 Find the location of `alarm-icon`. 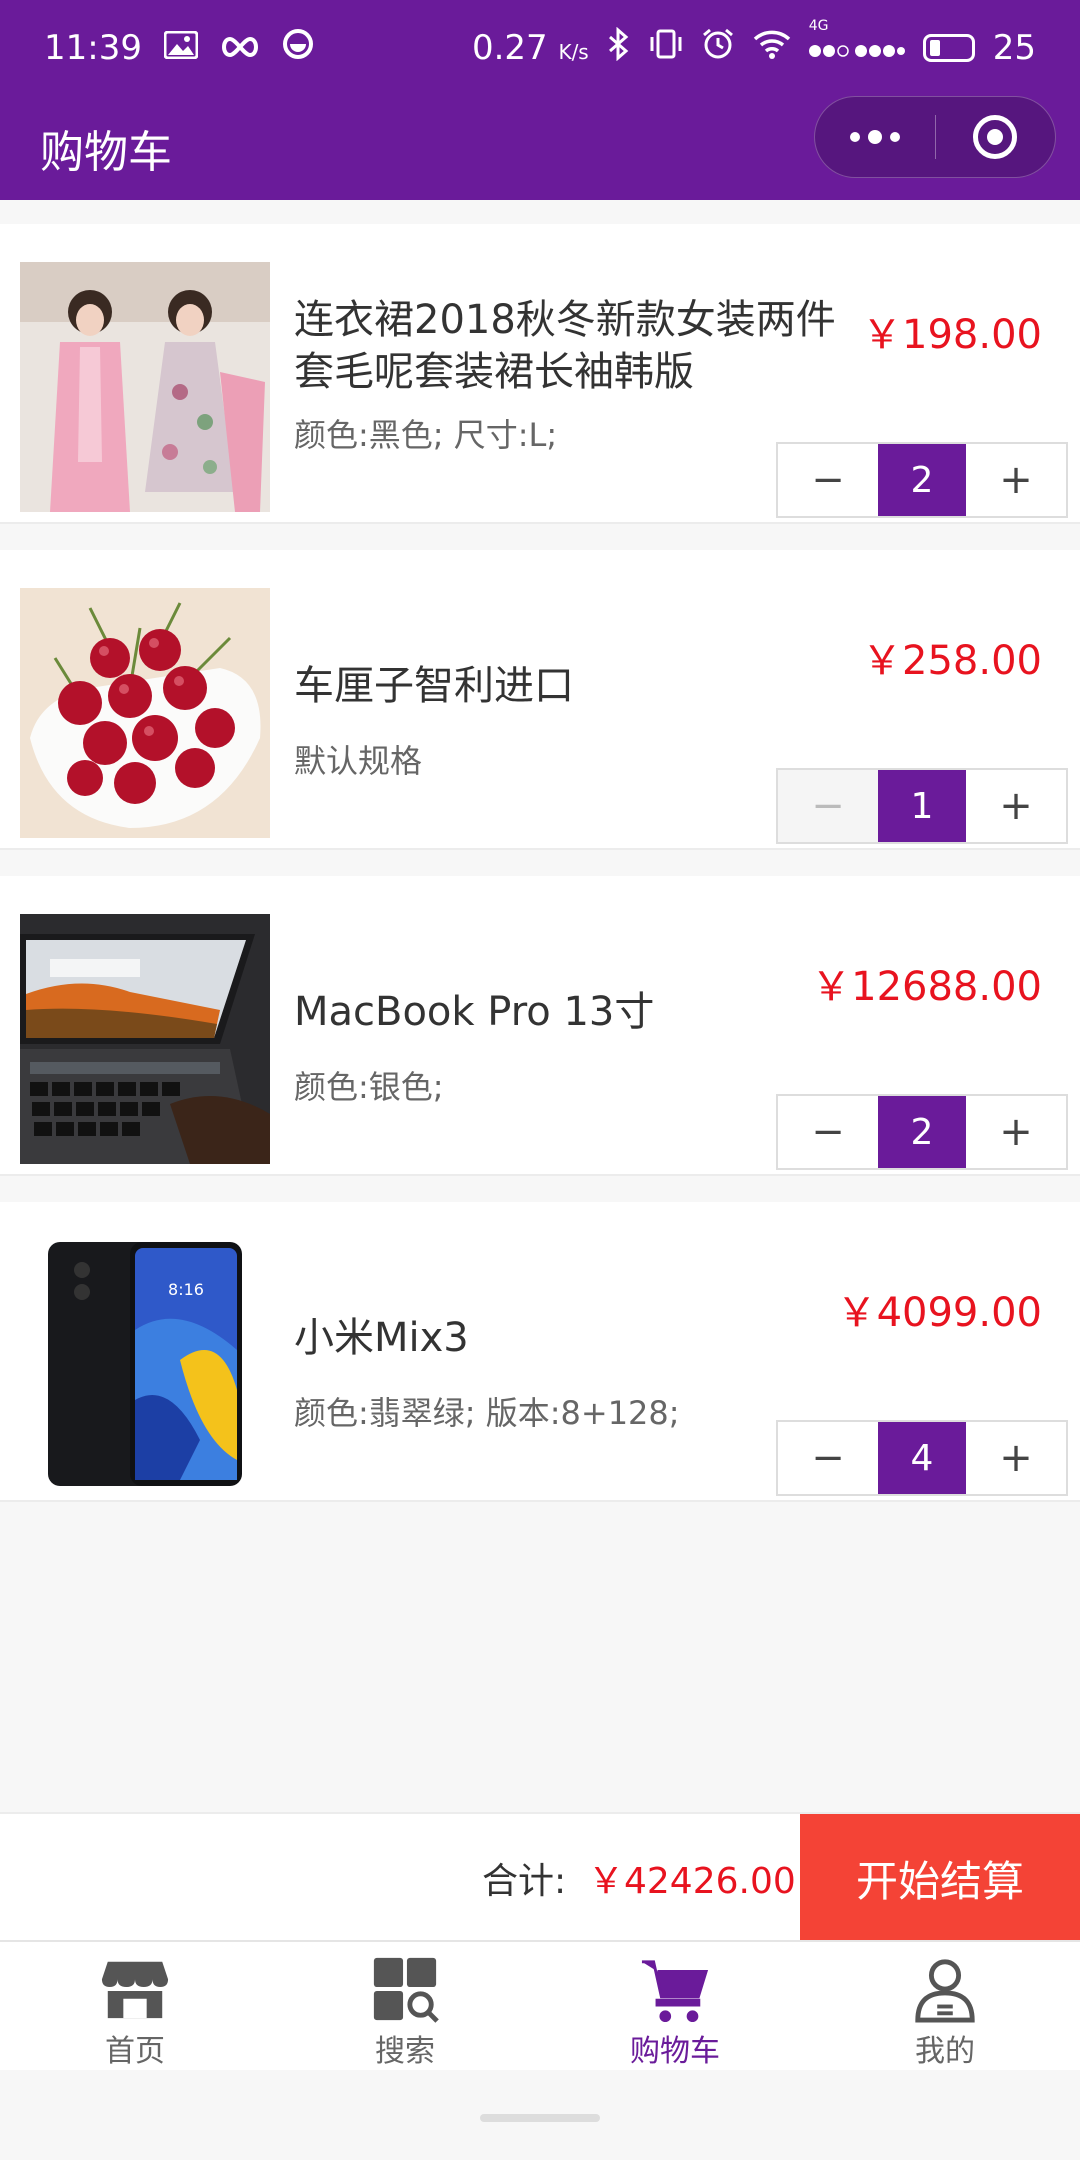

alarm-icon is located at coordinates (718, 48).